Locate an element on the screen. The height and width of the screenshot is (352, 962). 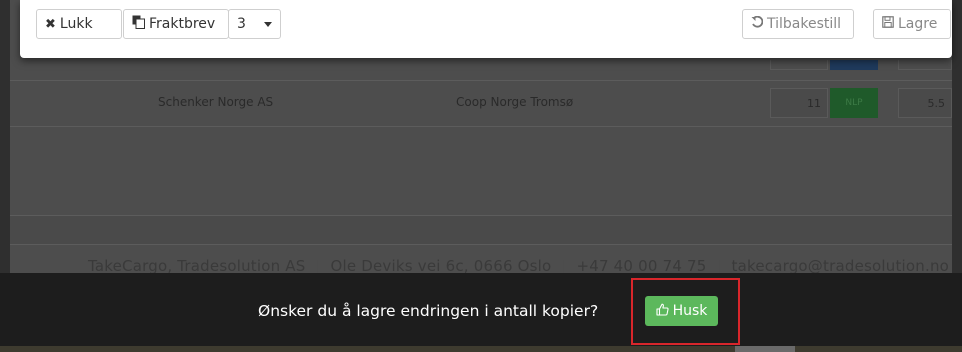
table-footer-row is located at coordinates (481, 230).